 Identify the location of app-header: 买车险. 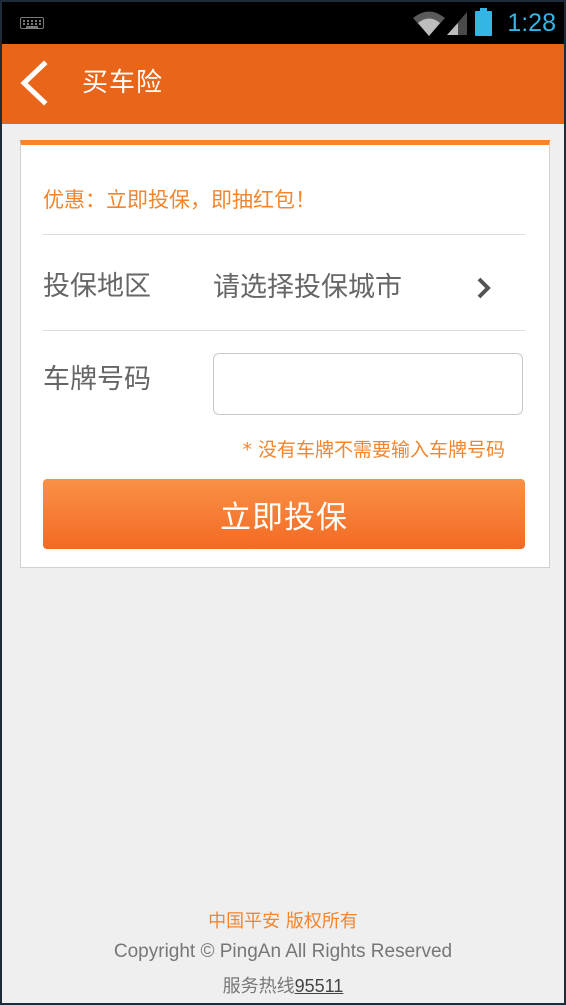
(283, 84).